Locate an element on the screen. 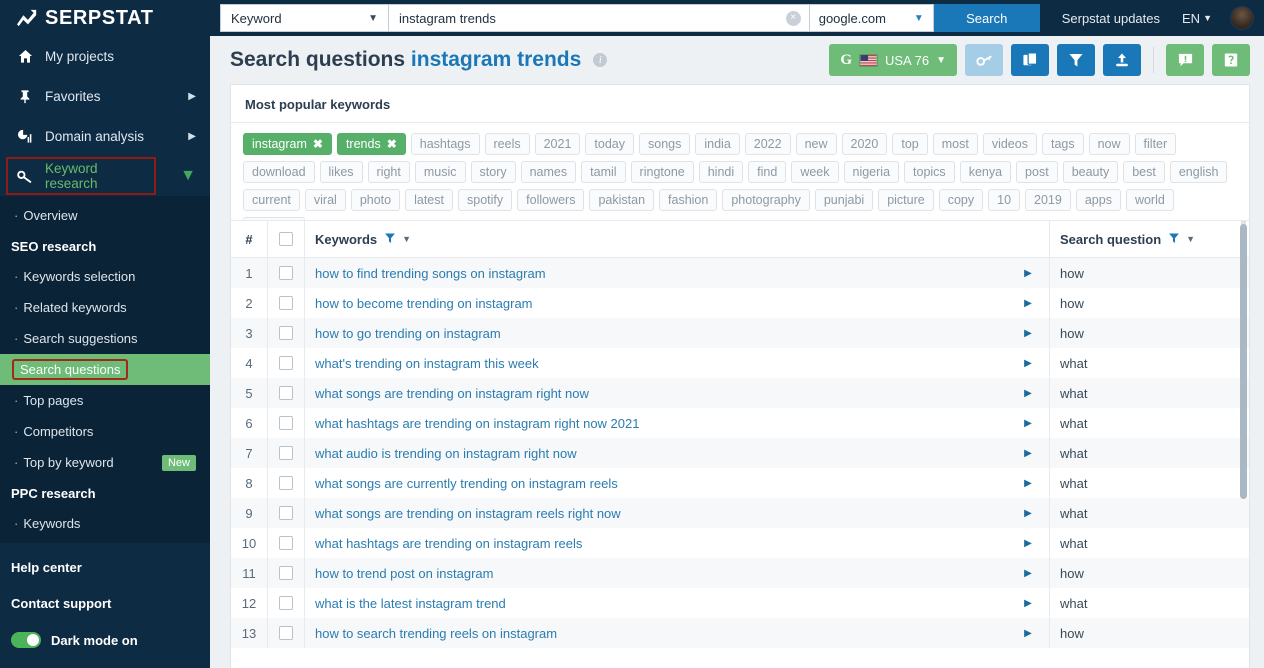 The height and width of the screenshot is (668, 1264). search-input: instagram trends × is located at coordinates (599, 18).